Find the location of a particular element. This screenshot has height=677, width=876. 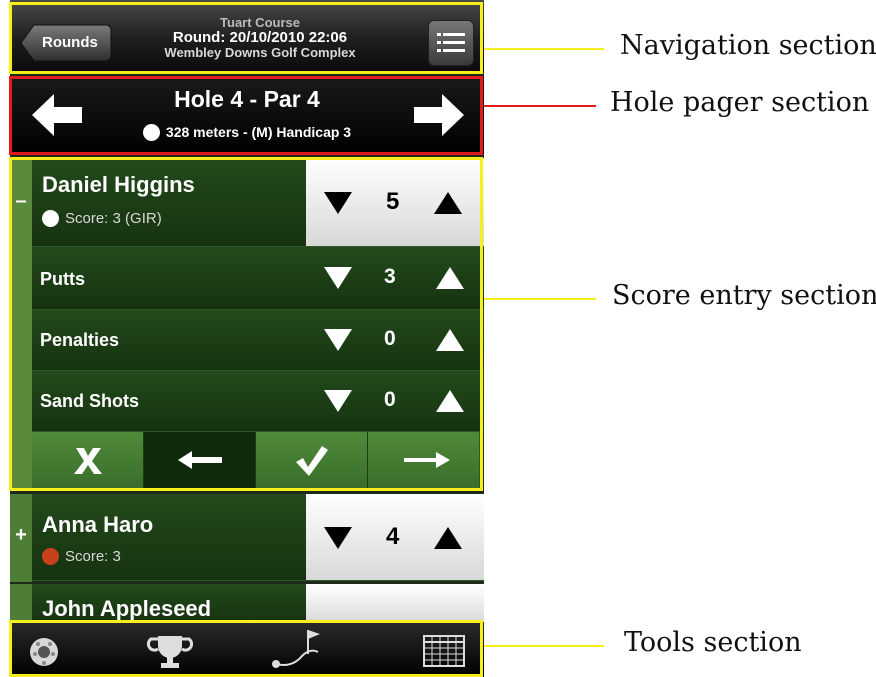

hole-pager-leader-line is located at coordinates (540, 106).